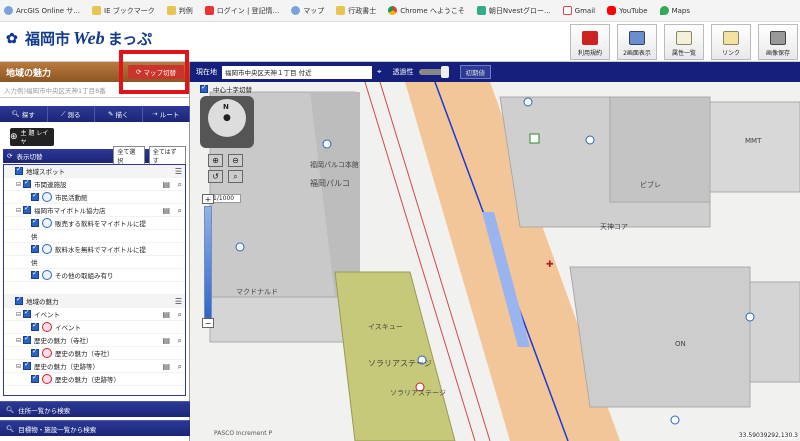 This screenshot has height=441, width=800. Describe the element at coordinates (307, 11) in the screenshot. I see `bookmark-item: マップ` at that location.